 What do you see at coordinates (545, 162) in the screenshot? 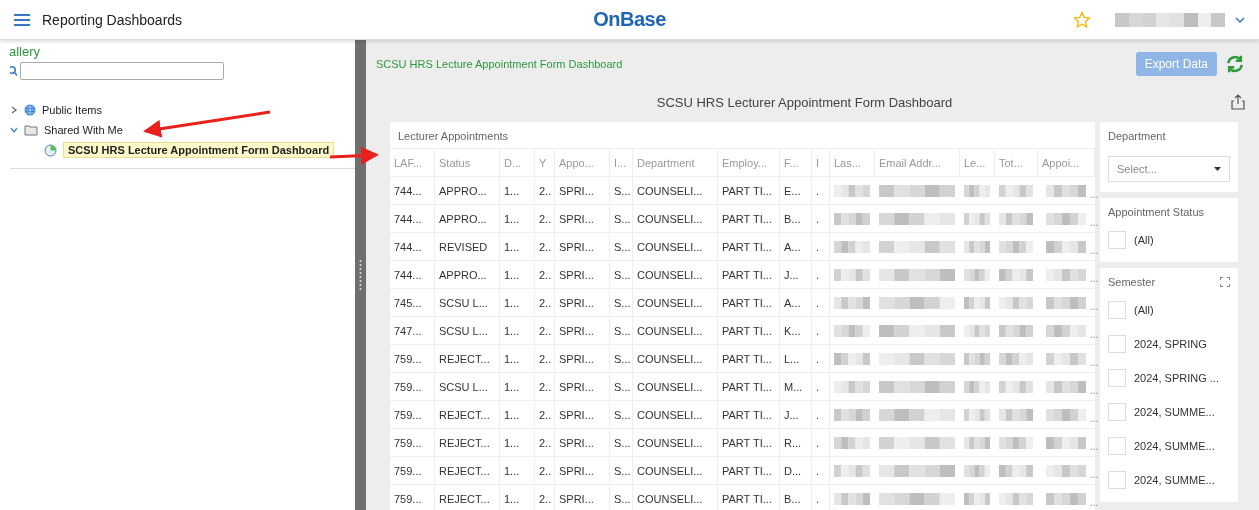
I see `column-header: Y` at bounding box center [545, 162].